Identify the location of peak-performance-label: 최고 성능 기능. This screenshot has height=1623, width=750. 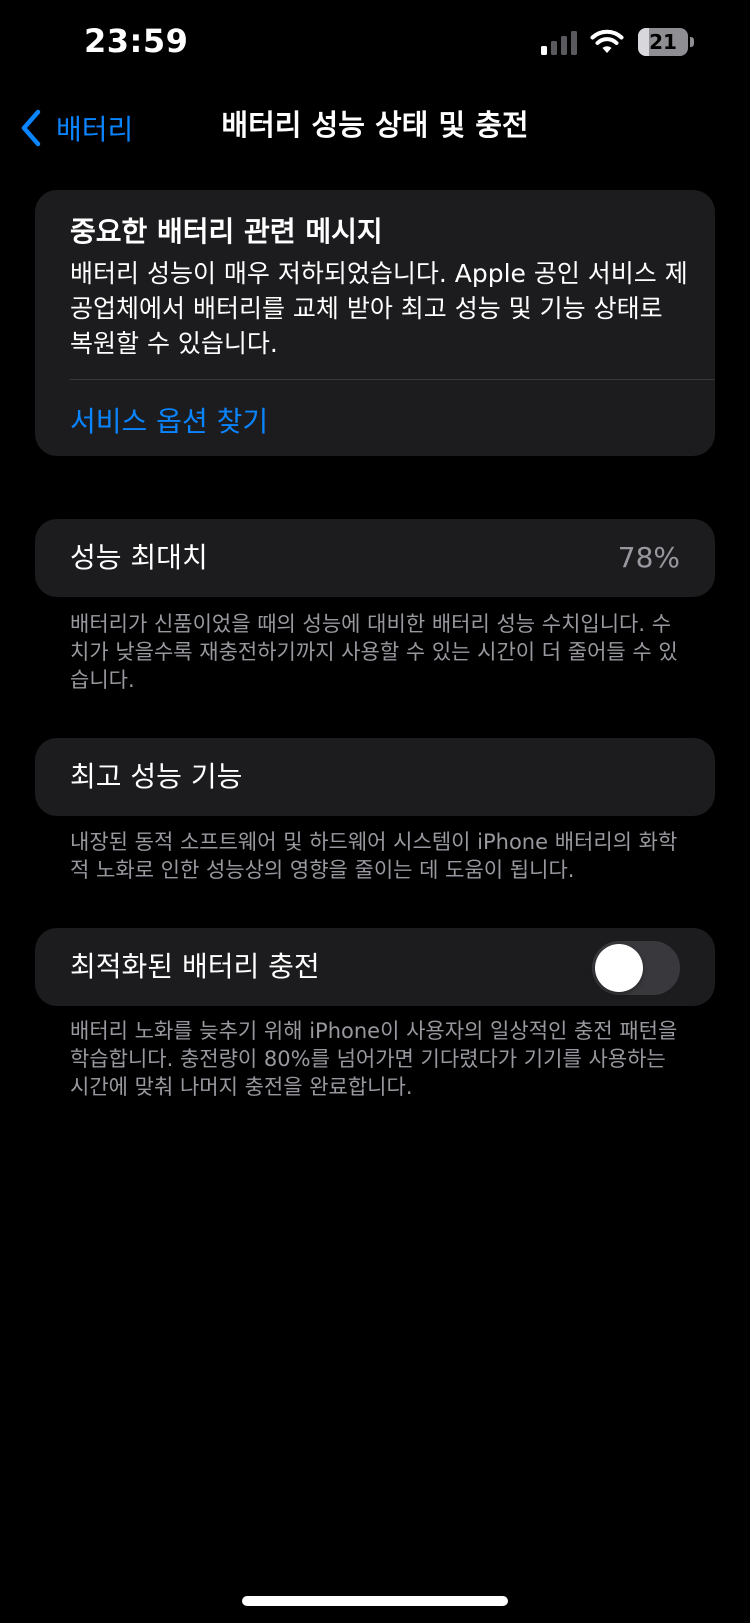
(156, 776).